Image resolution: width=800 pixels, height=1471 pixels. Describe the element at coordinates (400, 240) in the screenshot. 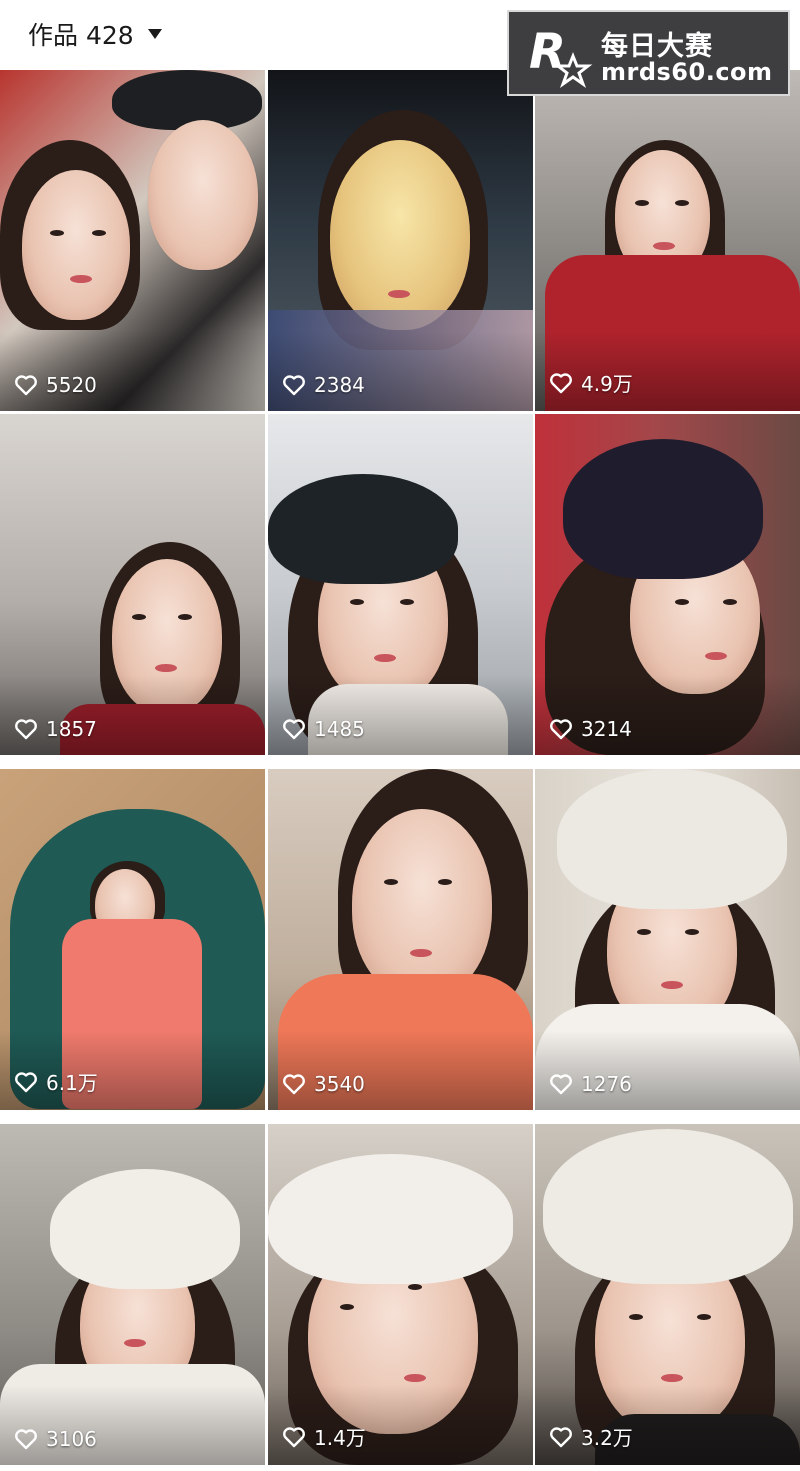

I see `video-thumbnail: 2384` at that location.